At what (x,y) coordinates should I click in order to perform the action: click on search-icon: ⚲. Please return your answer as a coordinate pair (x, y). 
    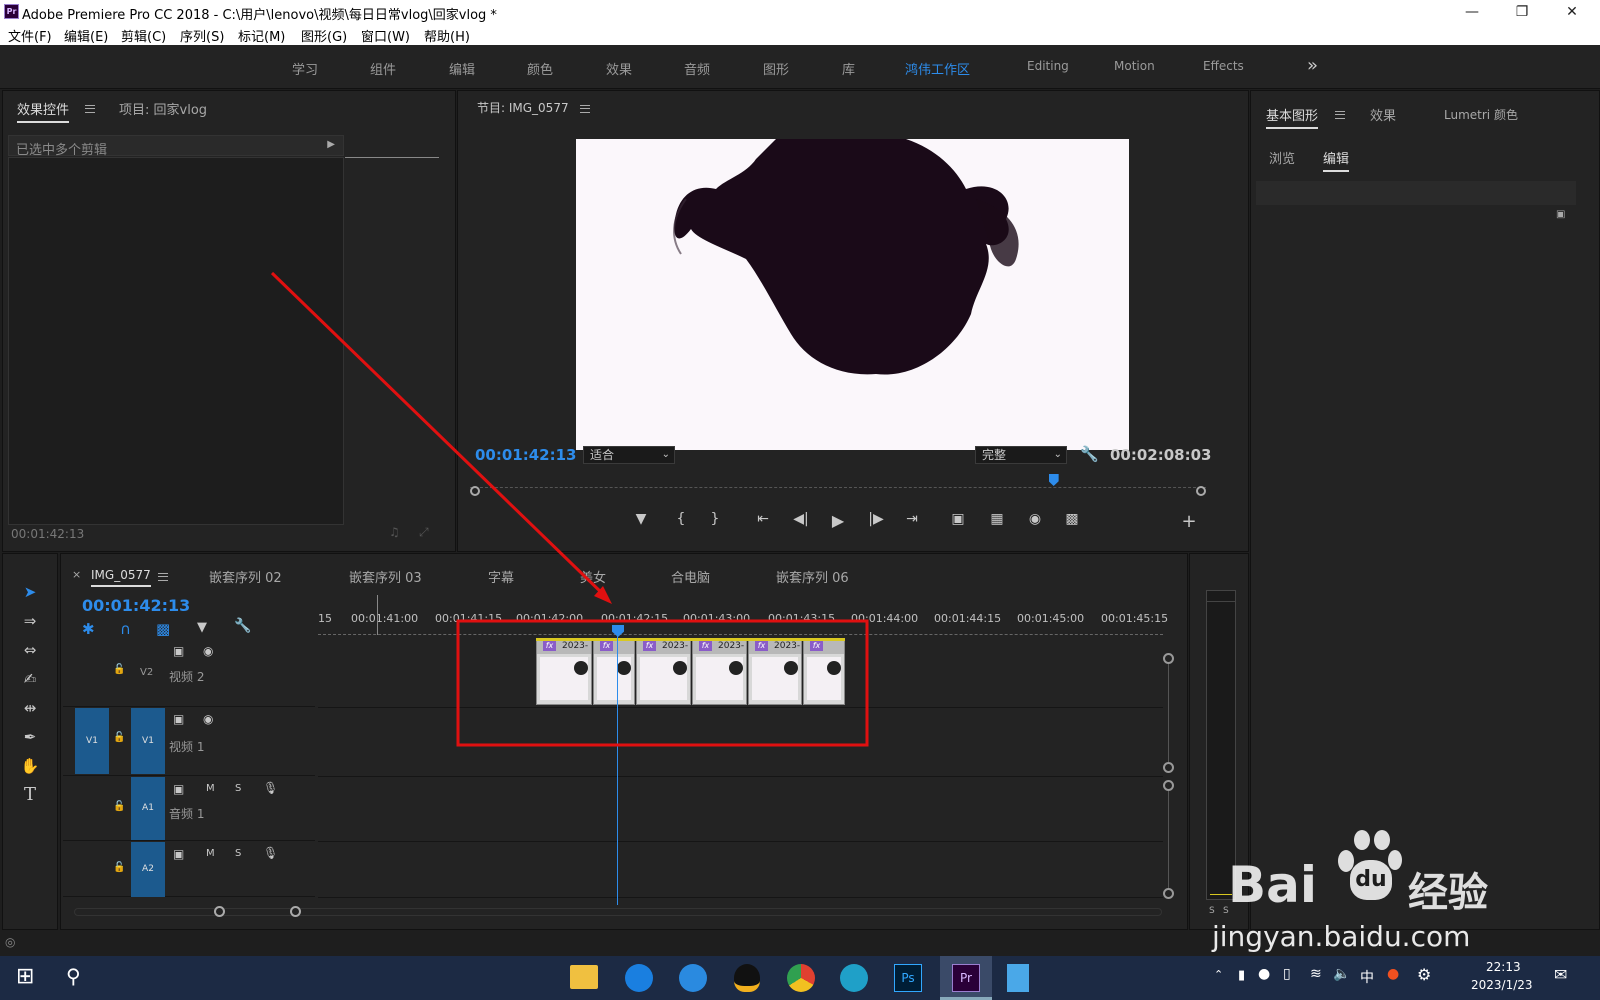
    Looking at the image, I should click on (73, 976).